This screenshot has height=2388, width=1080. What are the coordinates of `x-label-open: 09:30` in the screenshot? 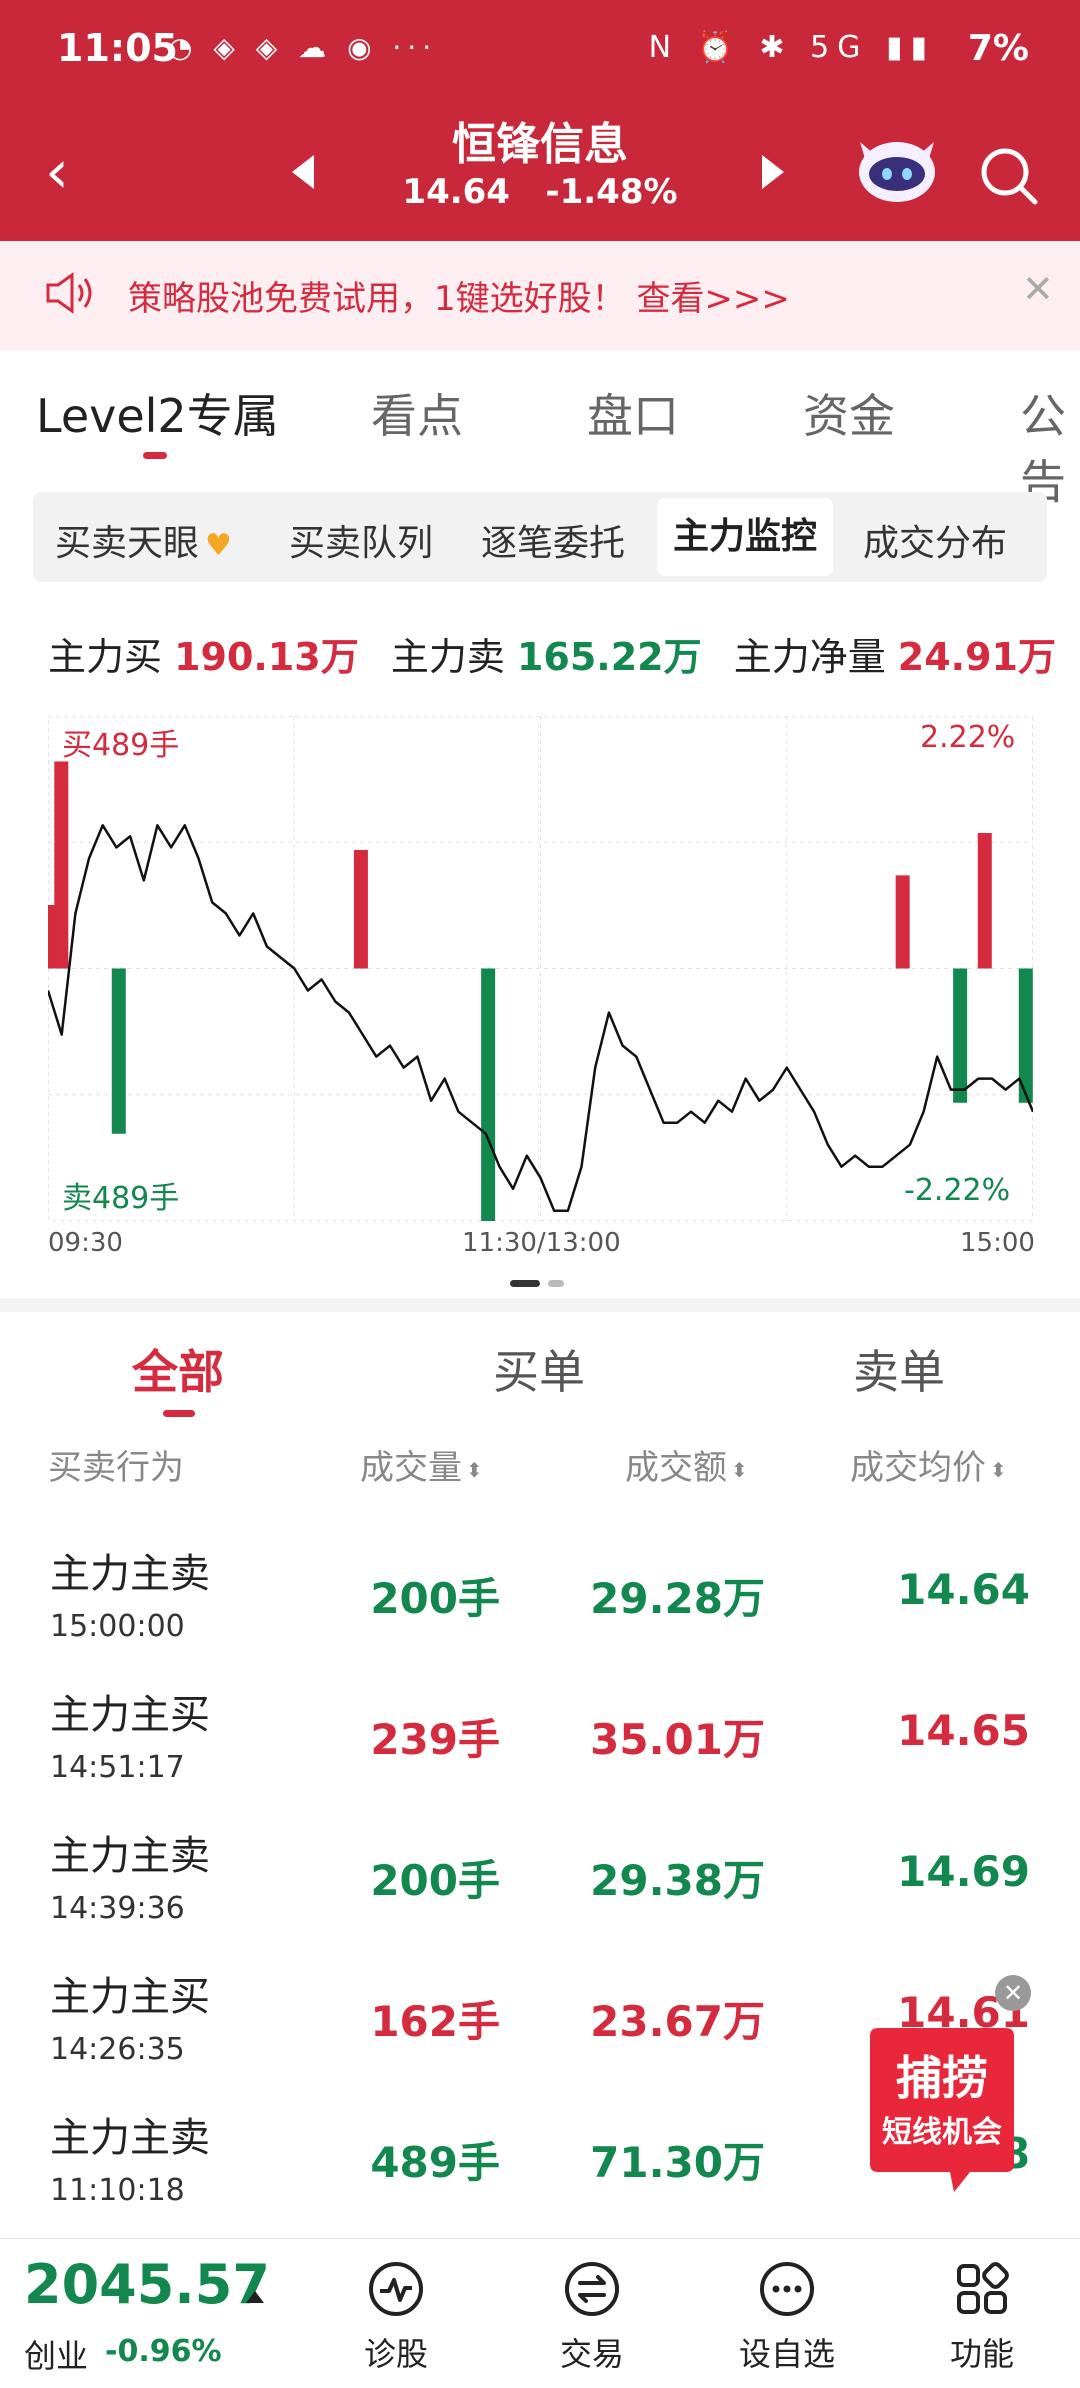 It's located at (85, 1243).